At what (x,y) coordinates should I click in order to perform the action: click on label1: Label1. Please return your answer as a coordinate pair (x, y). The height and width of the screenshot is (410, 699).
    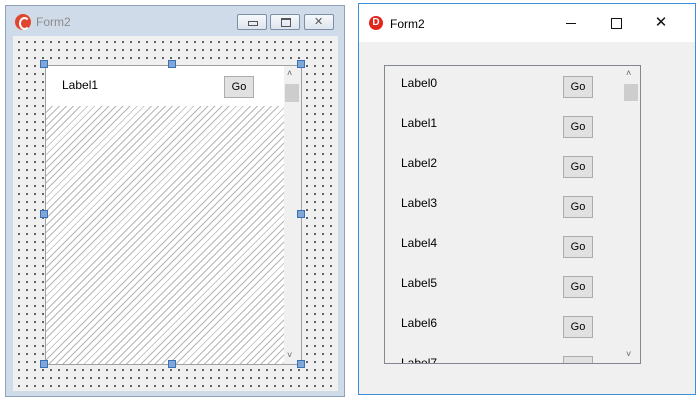
    Looking at the image, I should click on (80, 85).